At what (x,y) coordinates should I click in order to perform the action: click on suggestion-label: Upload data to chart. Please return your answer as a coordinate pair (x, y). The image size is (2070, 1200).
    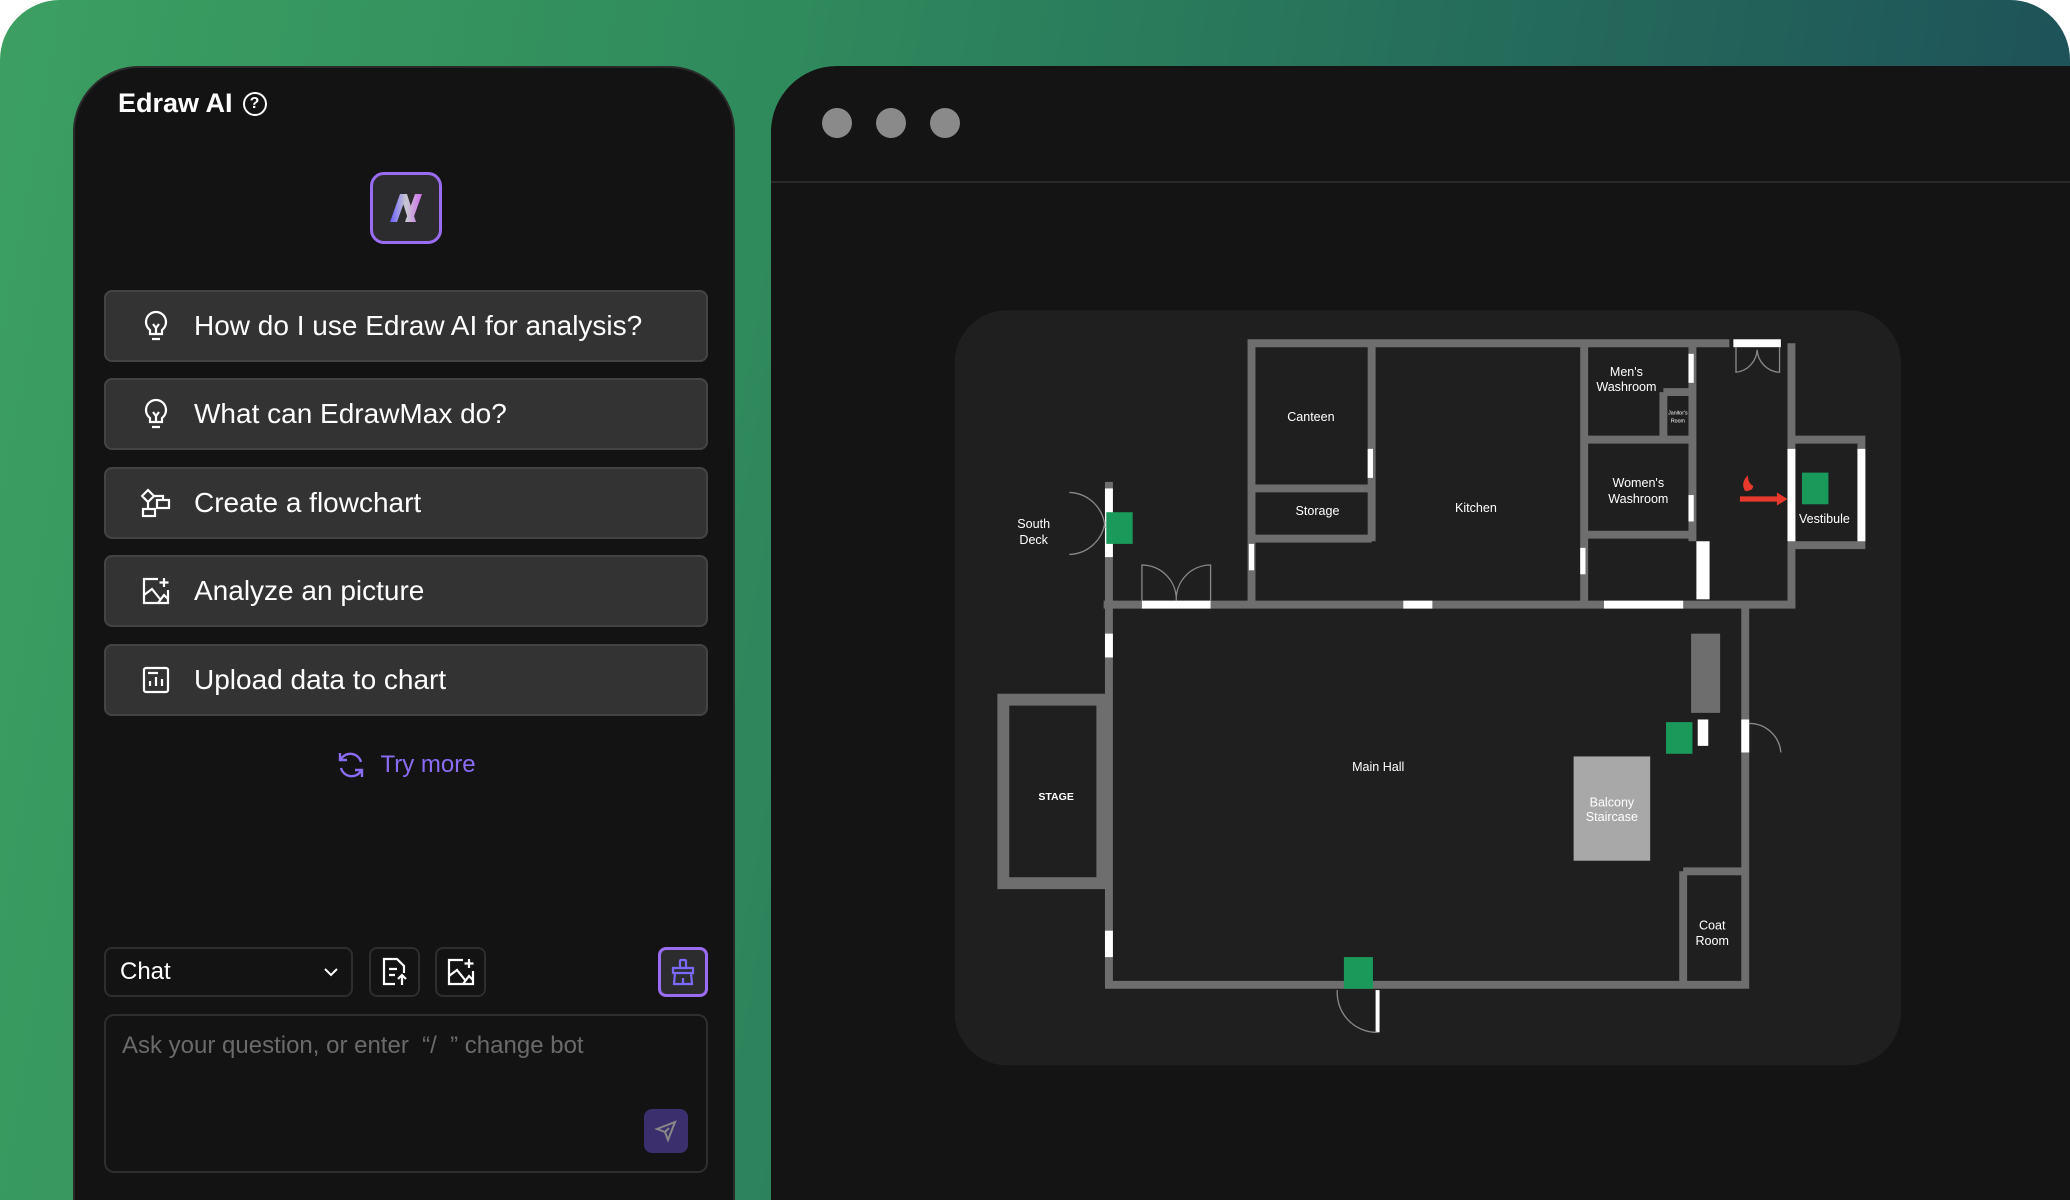
    Looking at the image, I should click on (320, 679).